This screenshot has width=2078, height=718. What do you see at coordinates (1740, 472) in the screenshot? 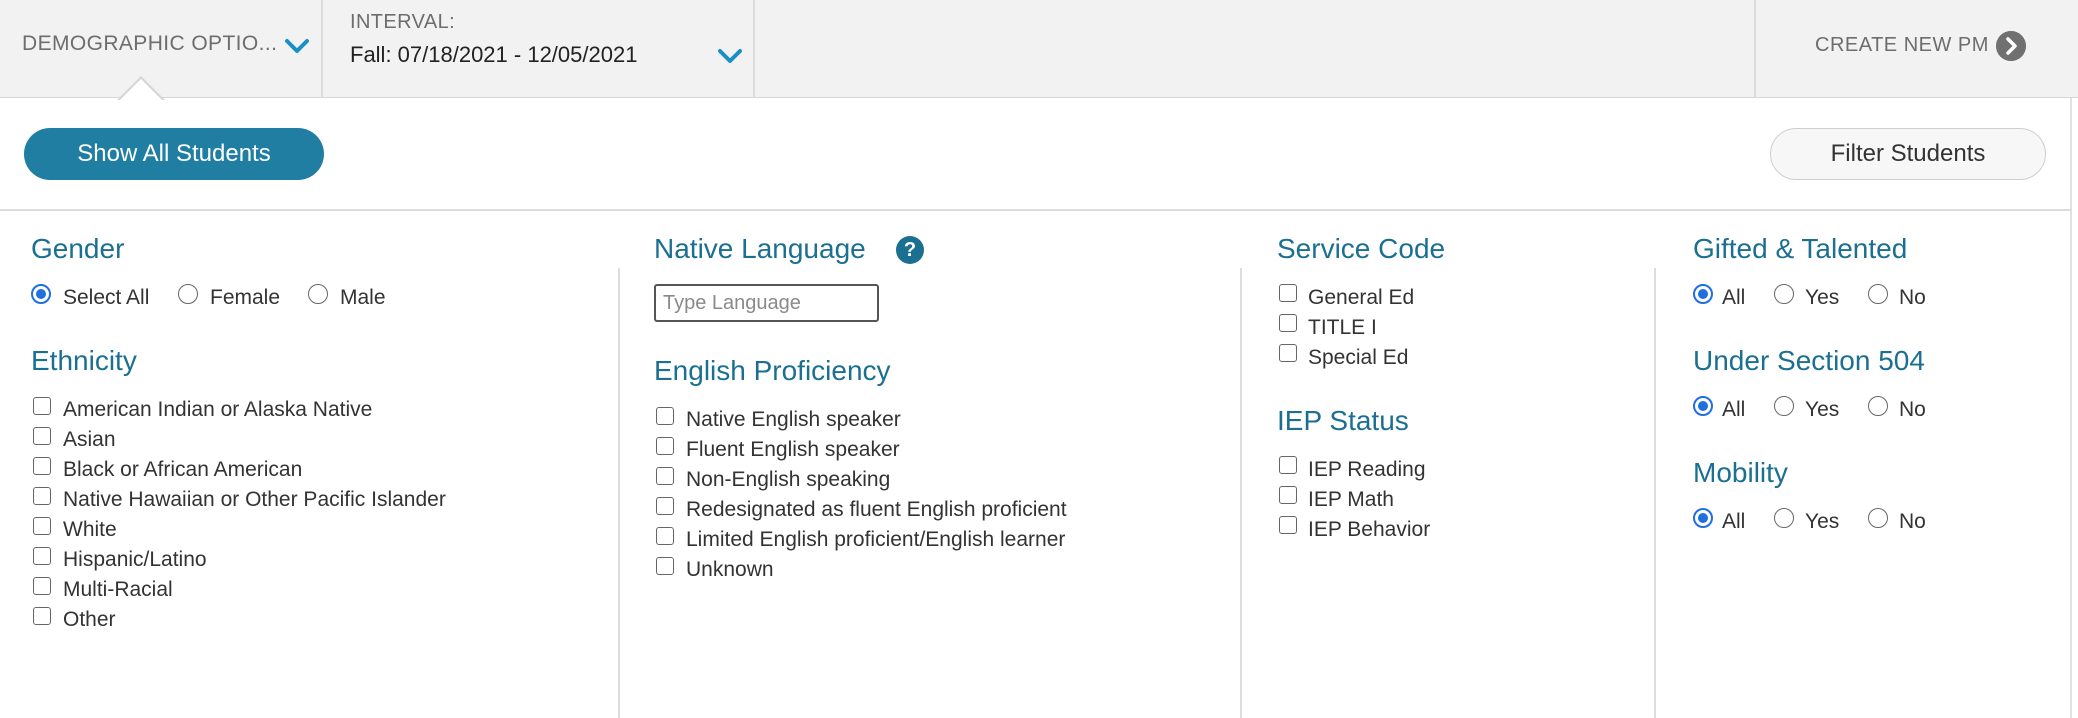
I see `mobility-title: Mobility` at bounding box center [1740, 472].